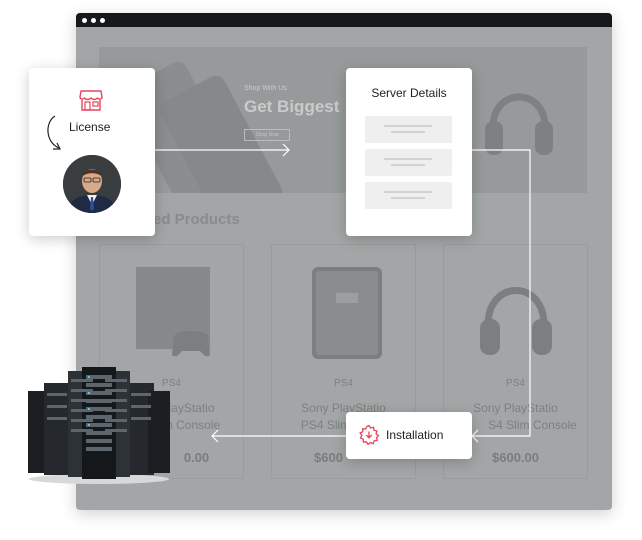 This screenshot has width=642, height=540. What do you see at coordinates (99, 425) in the screenshot?
I see `server-racks-image` at bounding box center [99, 425].